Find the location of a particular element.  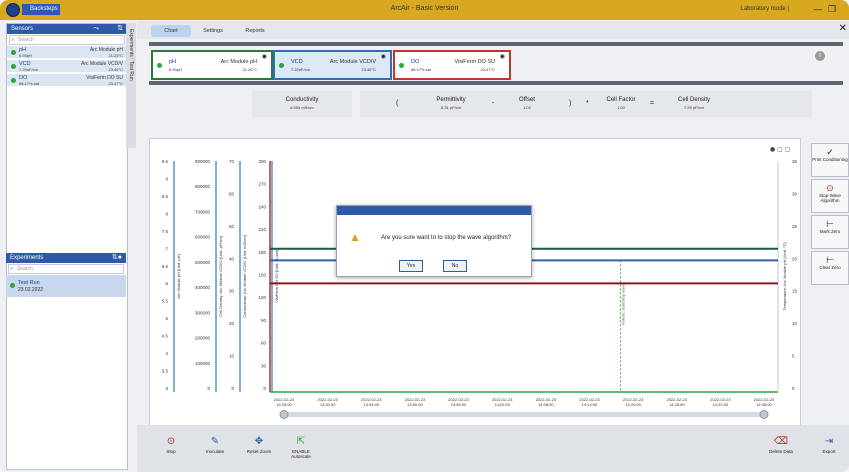

formula-op: * is located at coordinates (587, 103).